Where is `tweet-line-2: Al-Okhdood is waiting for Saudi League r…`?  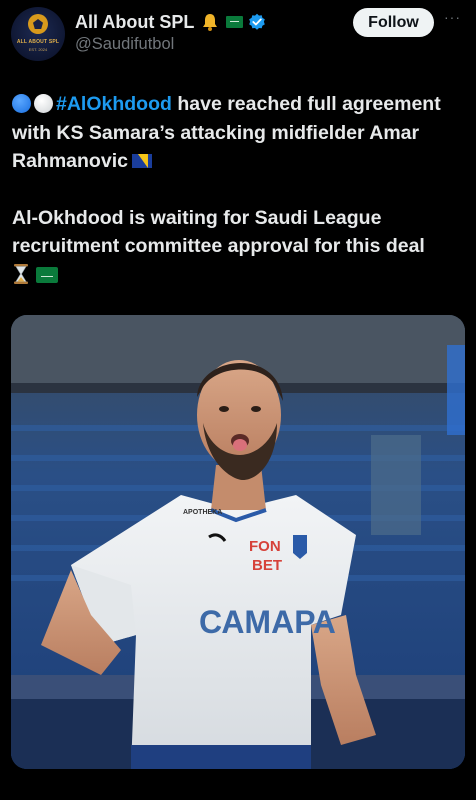
tweet-line-2: Al-Okhdood is waiting for Saudi League r… is located at coordinates (218, 232).